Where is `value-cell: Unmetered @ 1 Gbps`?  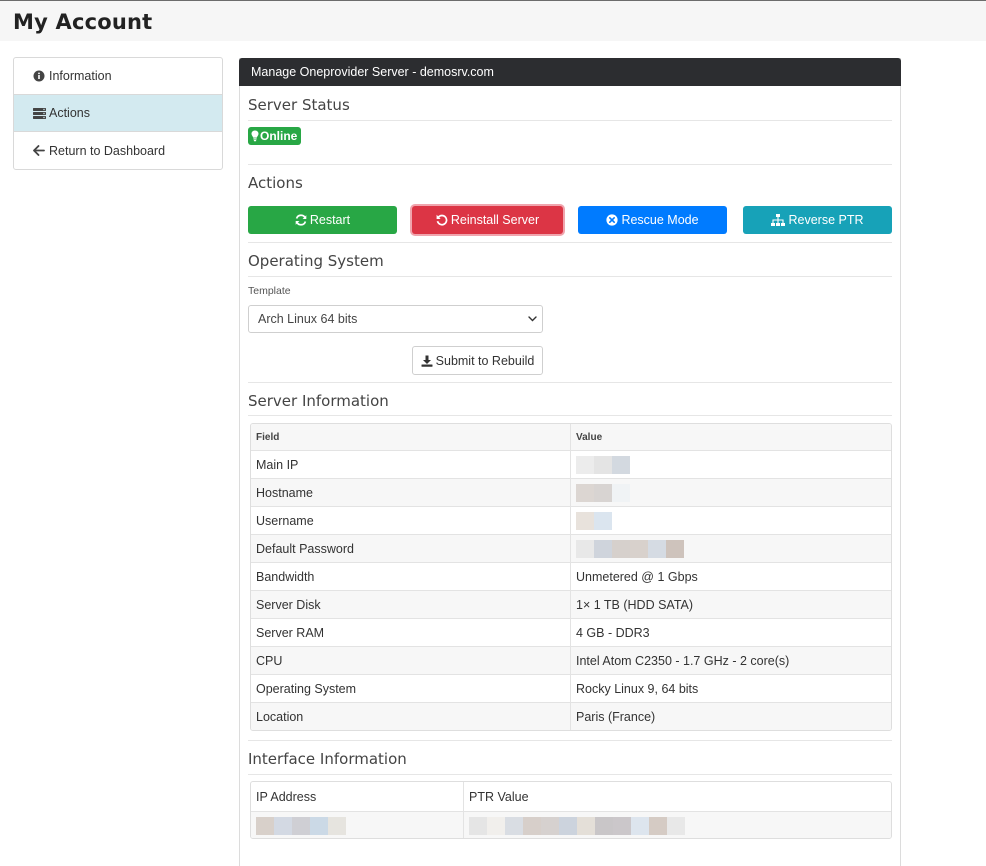
value-cell: Unmetered @ 1 Gbps is located at coordinates (637, 576).